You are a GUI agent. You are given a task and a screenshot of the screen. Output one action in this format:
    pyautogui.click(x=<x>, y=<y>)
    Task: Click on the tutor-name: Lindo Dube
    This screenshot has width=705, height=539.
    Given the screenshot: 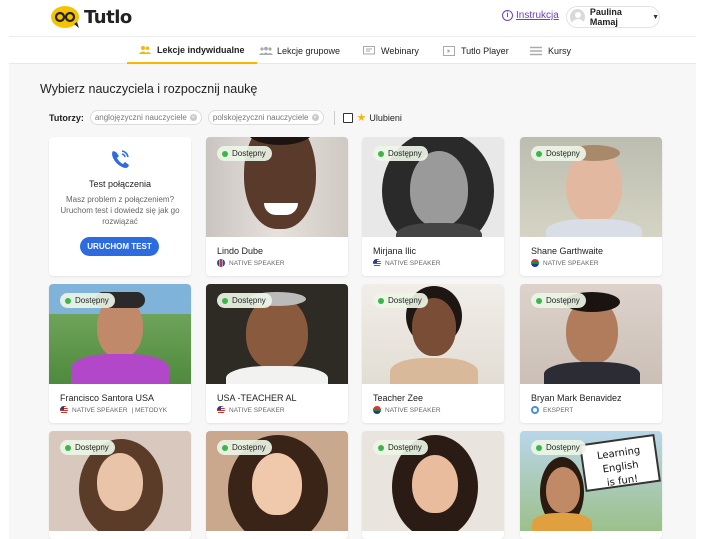 What is the action you would take?
    pyautogui.click(x=240, y=251)
    